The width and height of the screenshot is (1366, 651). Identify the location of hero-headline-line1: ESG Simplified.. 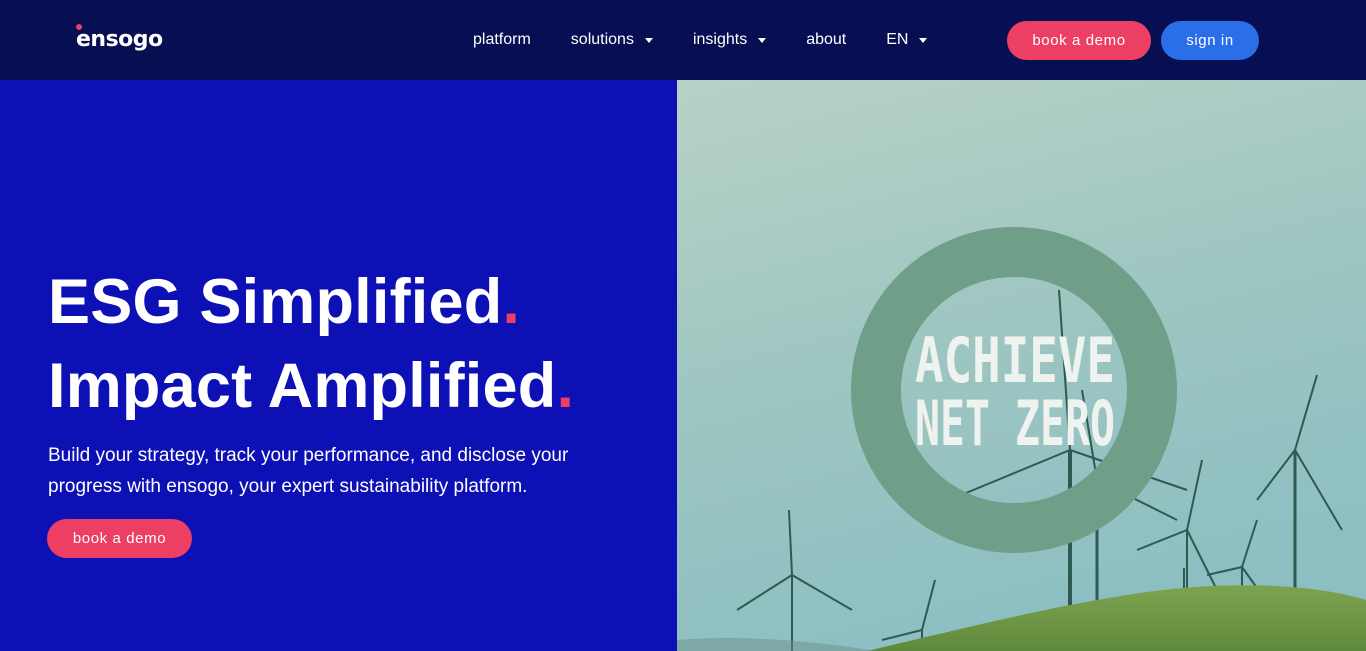
(284, 302).